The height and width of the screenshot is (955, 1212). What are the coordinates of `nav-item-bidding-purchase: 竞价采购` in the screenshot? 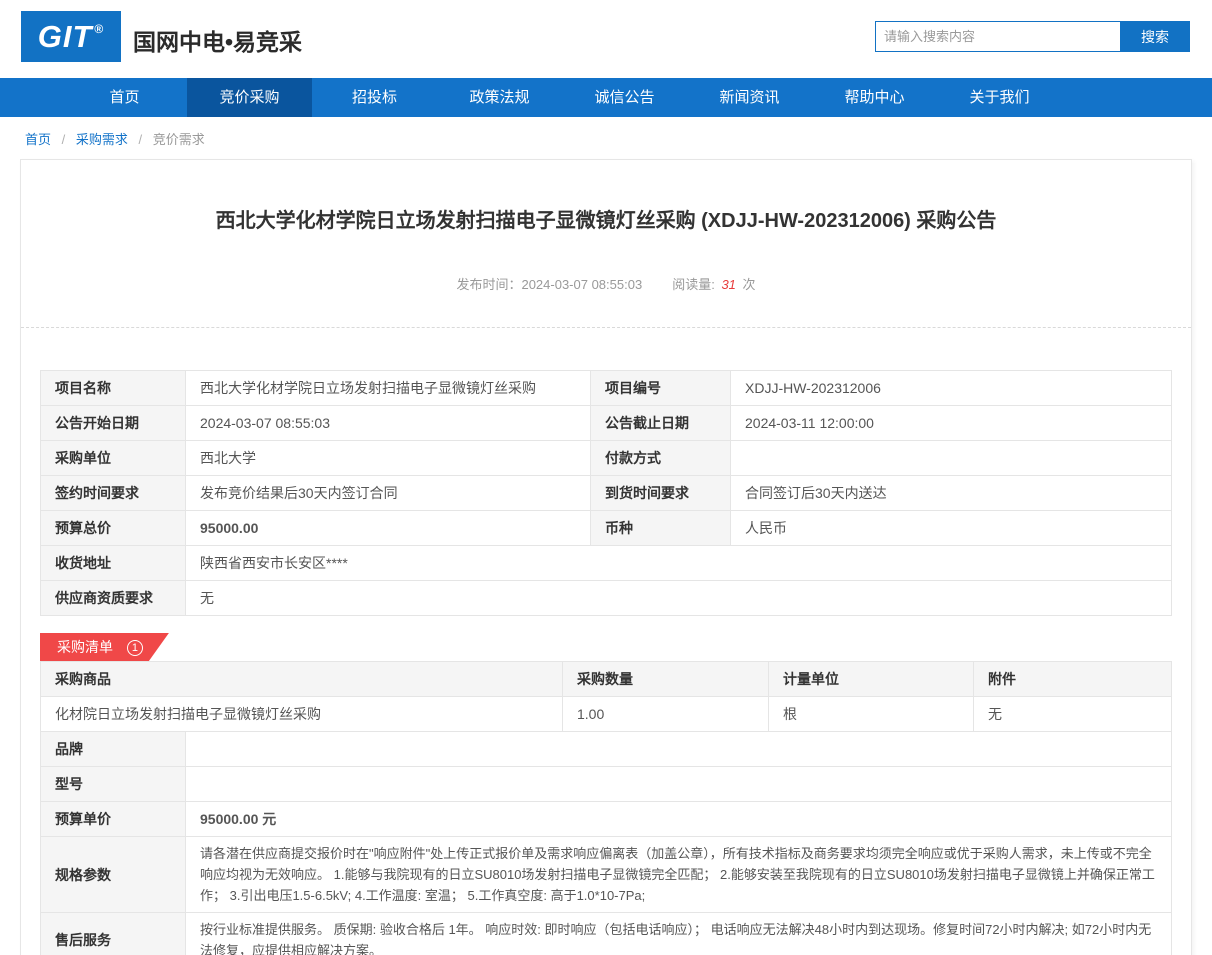 It's located at (249, 97).